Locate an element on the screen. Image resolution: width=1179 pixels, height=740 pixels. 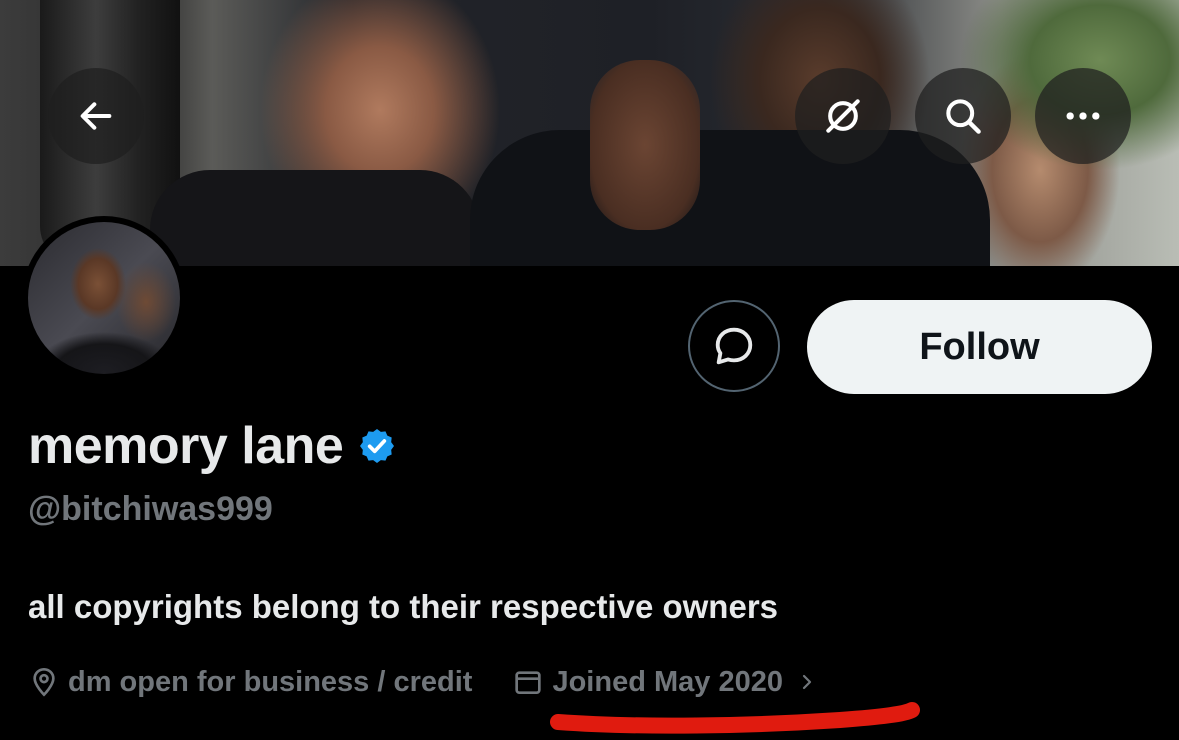
message-bubble-icon is located at coordinates (734, 346).